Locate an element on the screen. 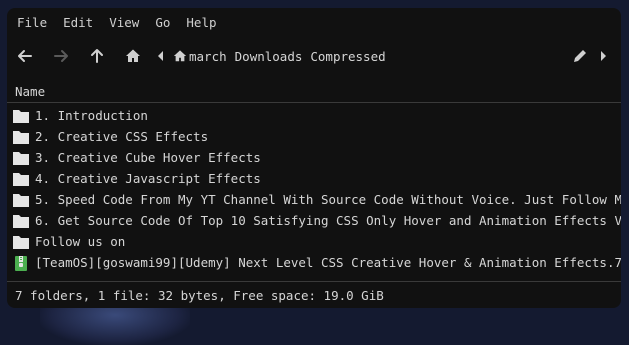 Image resolution: width=629 pixels, height=345 pixels. item-name: 3. Creative Cube Hover Effects is located at coordinates (148, 157).